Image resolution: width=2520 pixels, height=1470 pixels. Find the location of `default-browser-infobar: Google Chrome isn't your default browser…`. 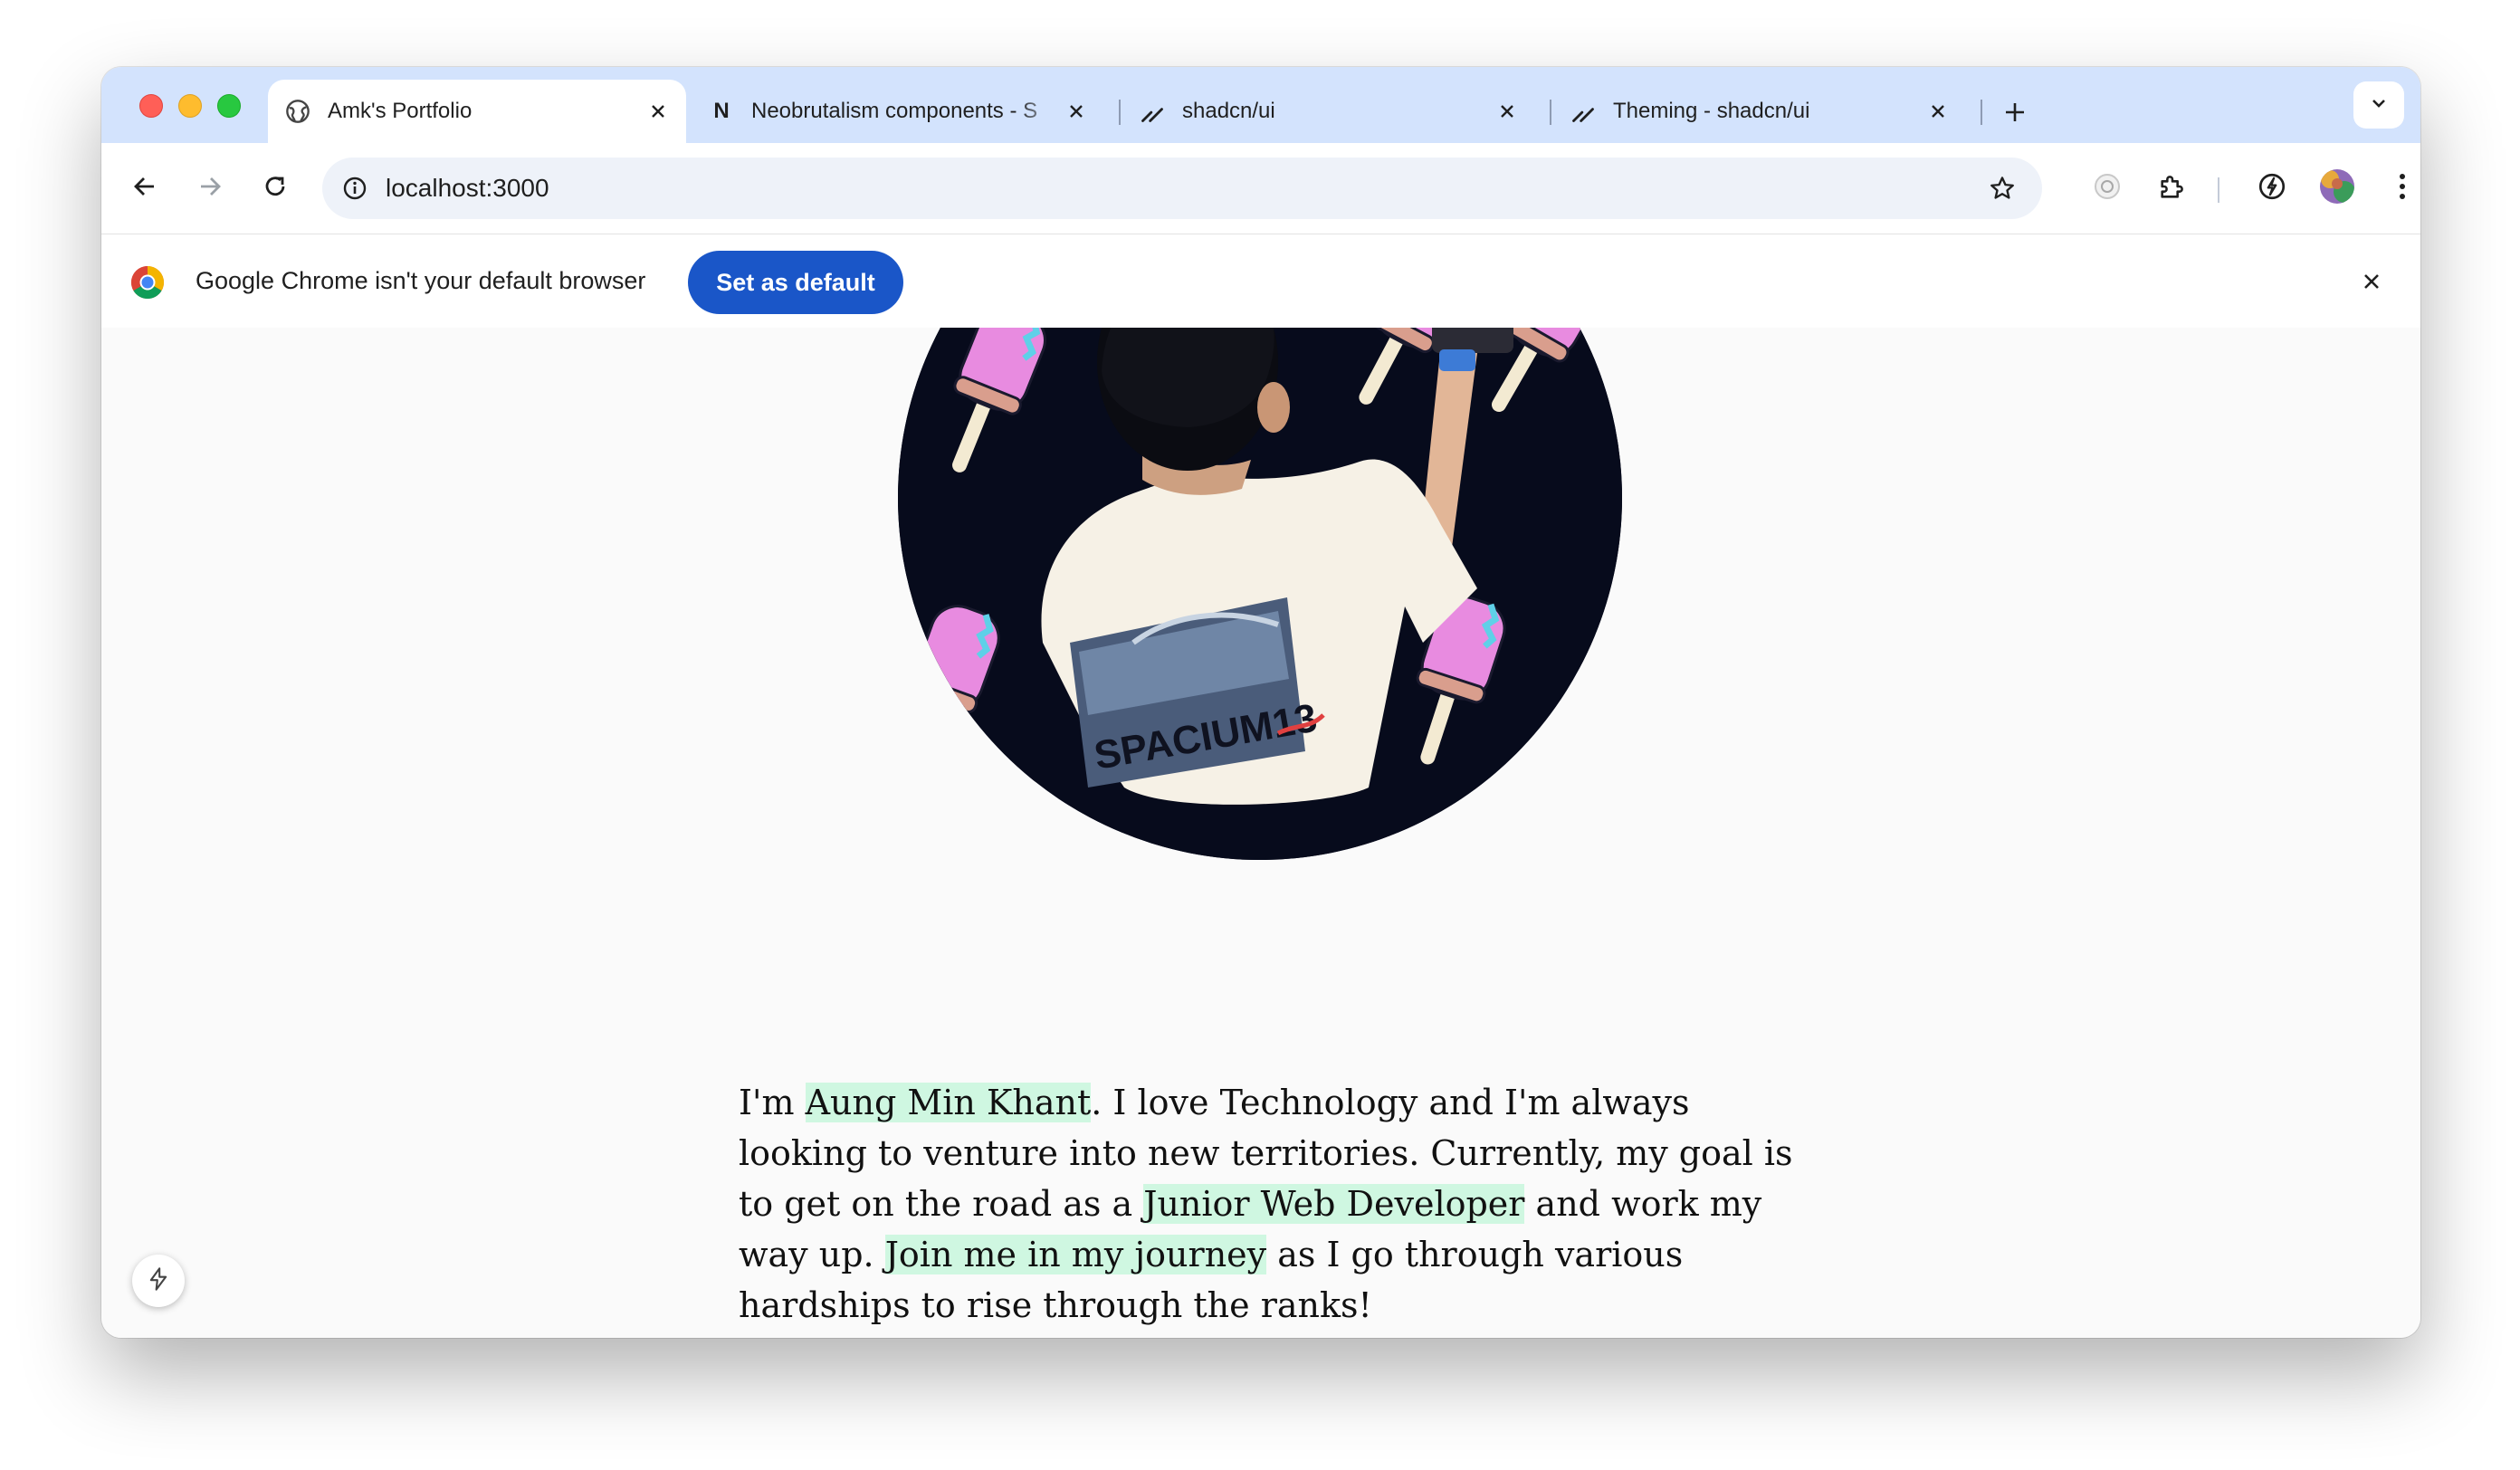

default-browser-infobar: Google Chrome isn't your default browser… is located at coordinates (1260, 282).